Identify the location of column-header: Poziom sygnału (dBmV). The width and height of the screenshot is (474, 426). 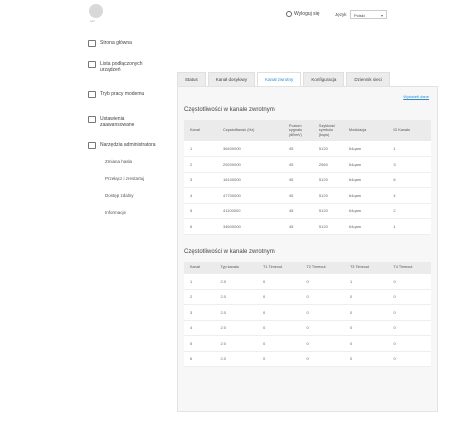
(297, 130).